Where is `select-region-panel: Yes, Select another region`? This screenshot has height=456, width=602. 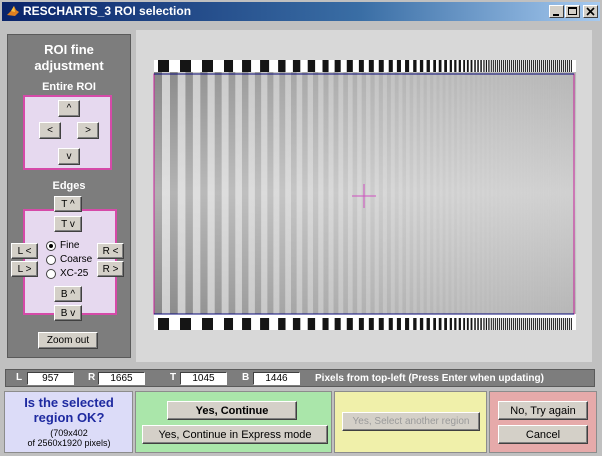 select-region-panel: Yes, Select another region is located at coordinates (410, 422).